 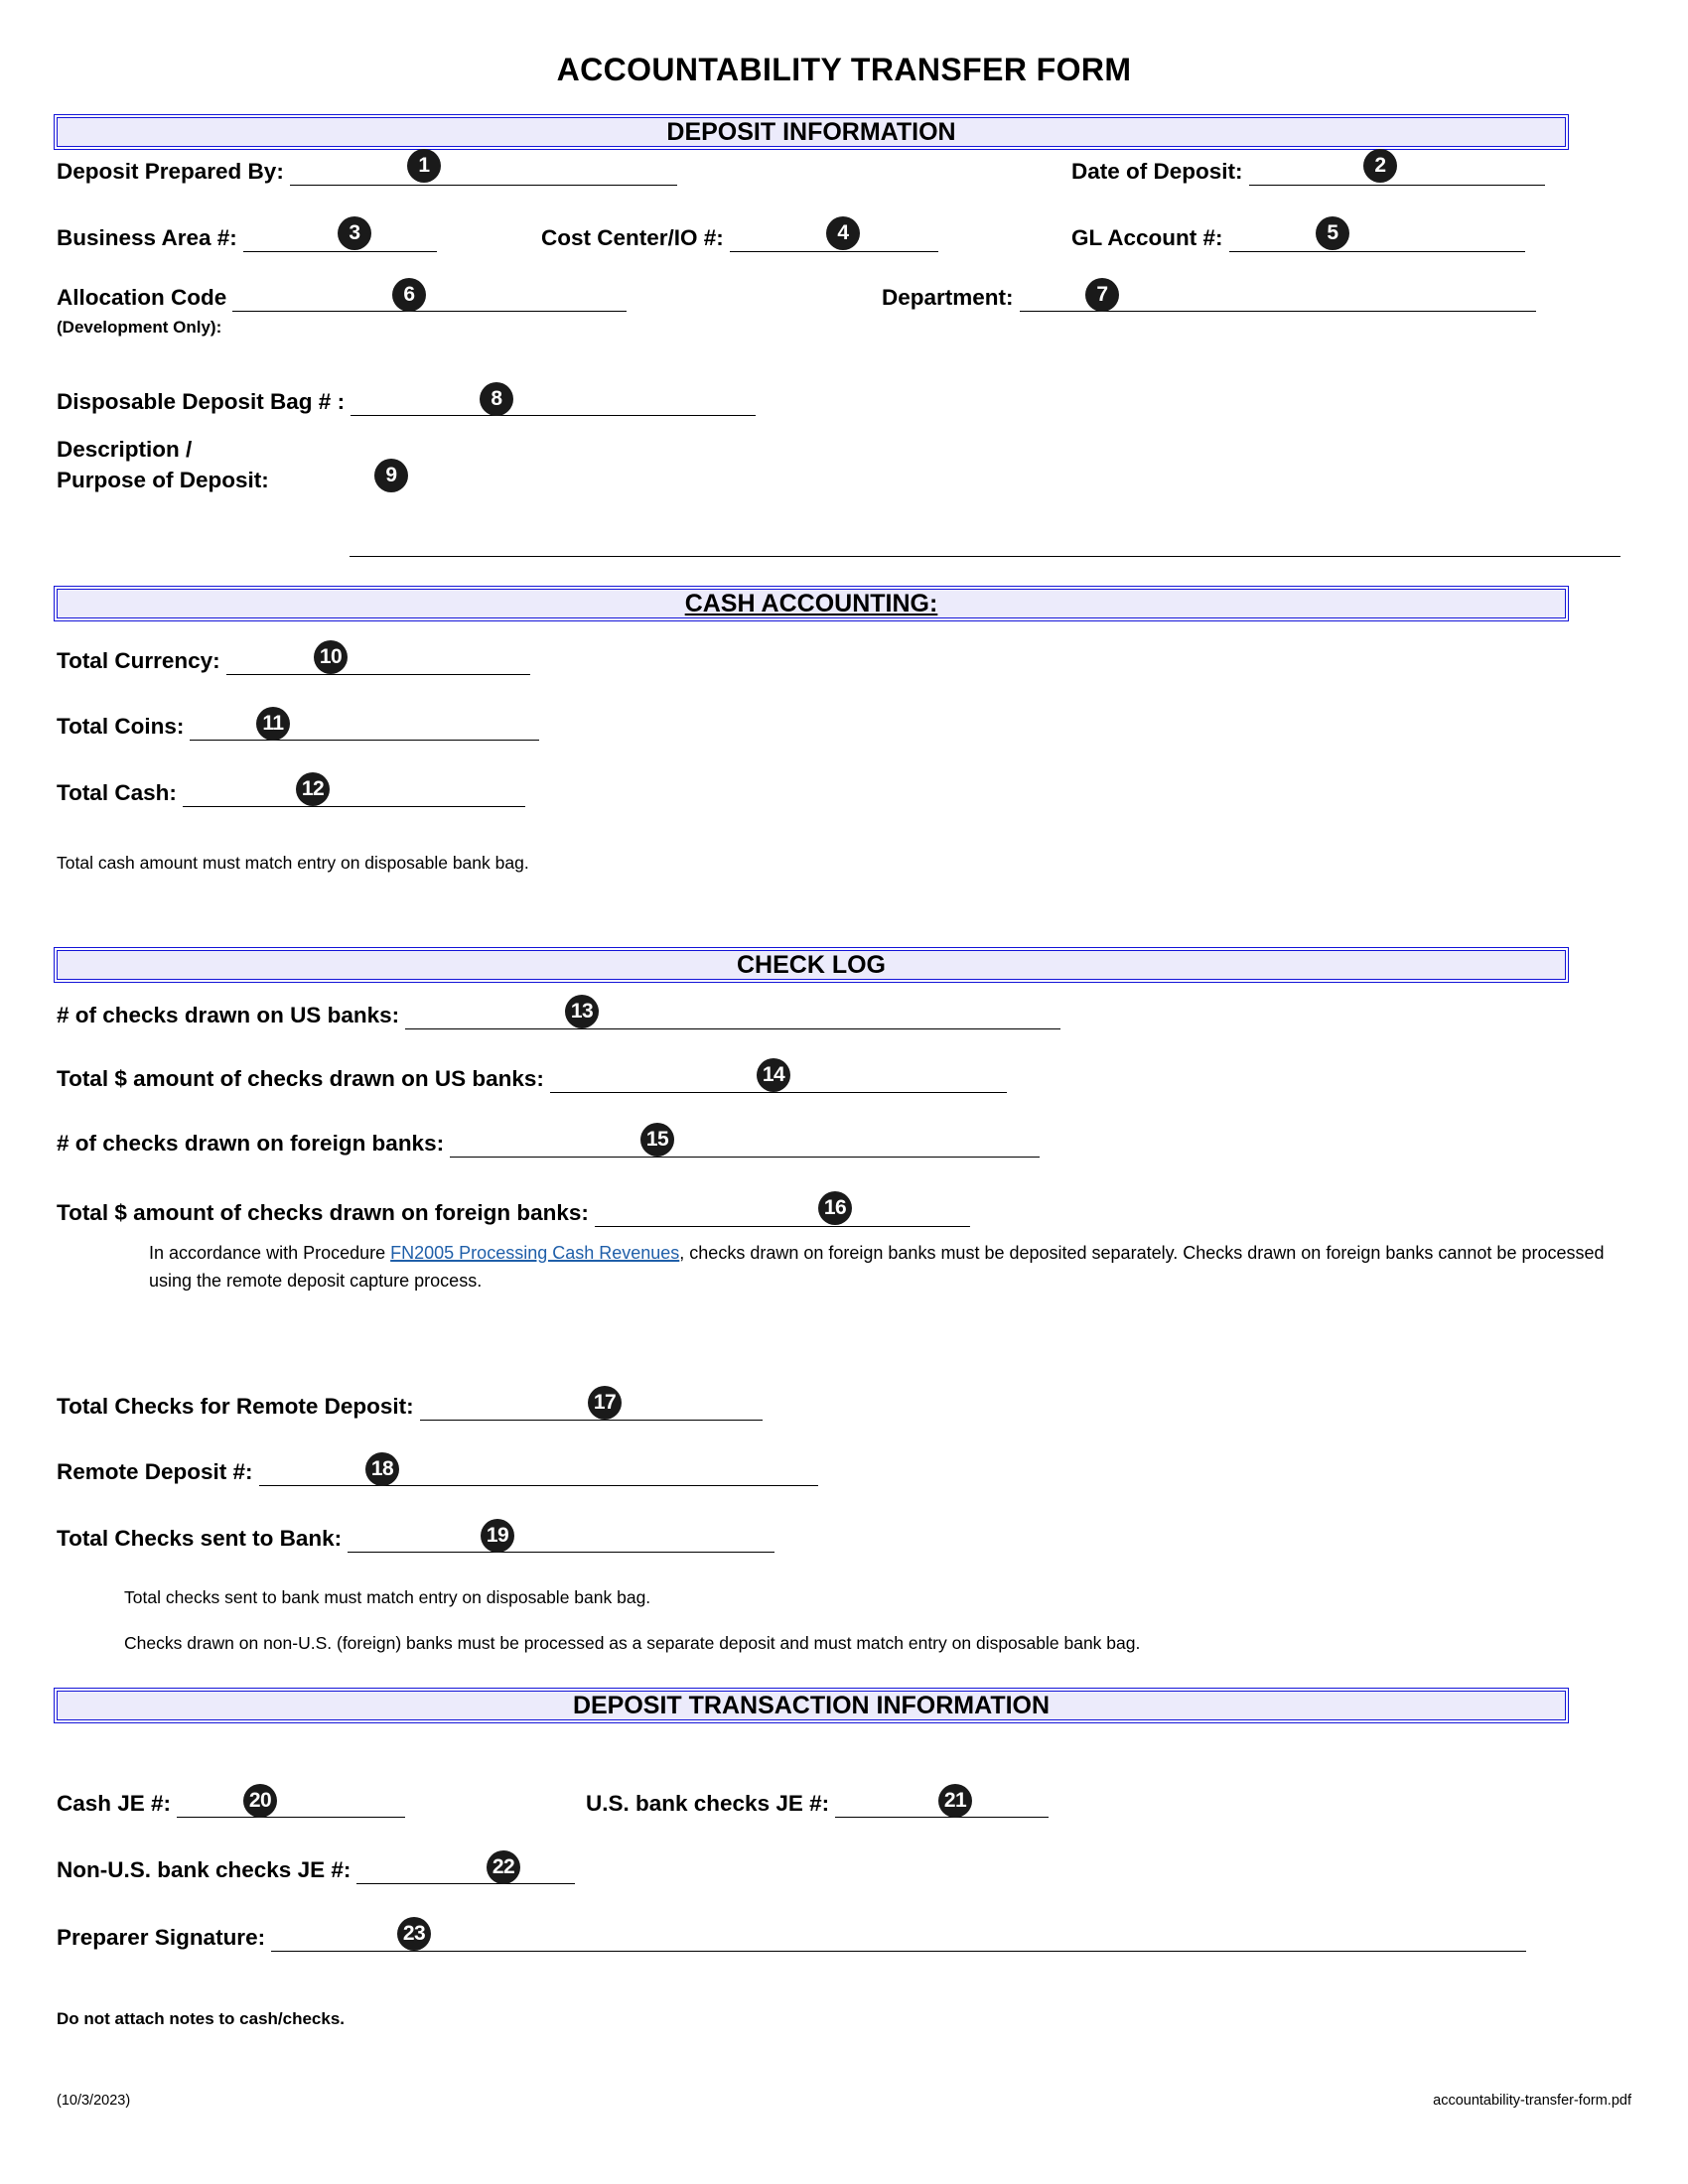 What do you see at coordinates (353, 806) in the screenshot?
I see `total-cash-input` at bounding box center [353, 806].